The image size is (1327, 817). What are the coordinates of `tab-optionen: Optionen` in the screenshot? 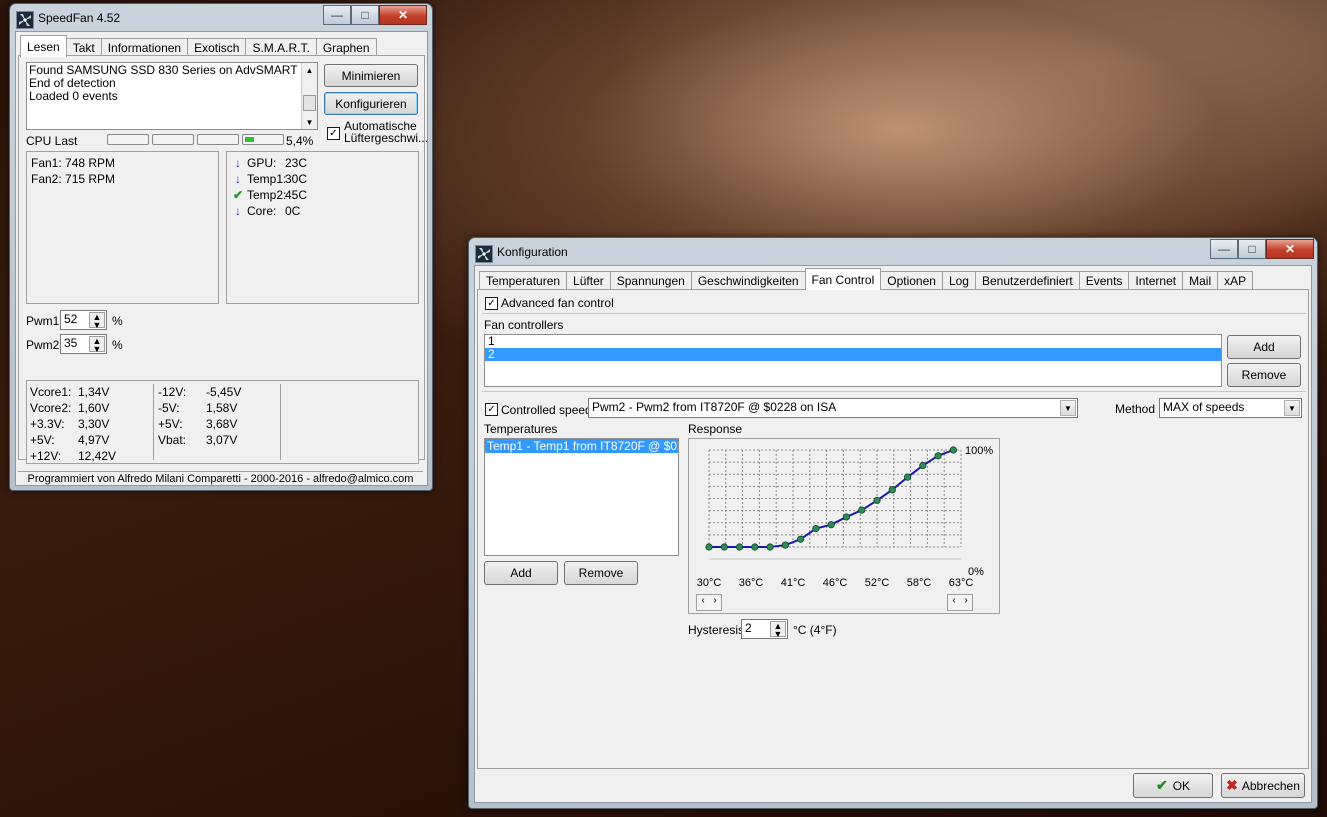 It's located at (911, 280).